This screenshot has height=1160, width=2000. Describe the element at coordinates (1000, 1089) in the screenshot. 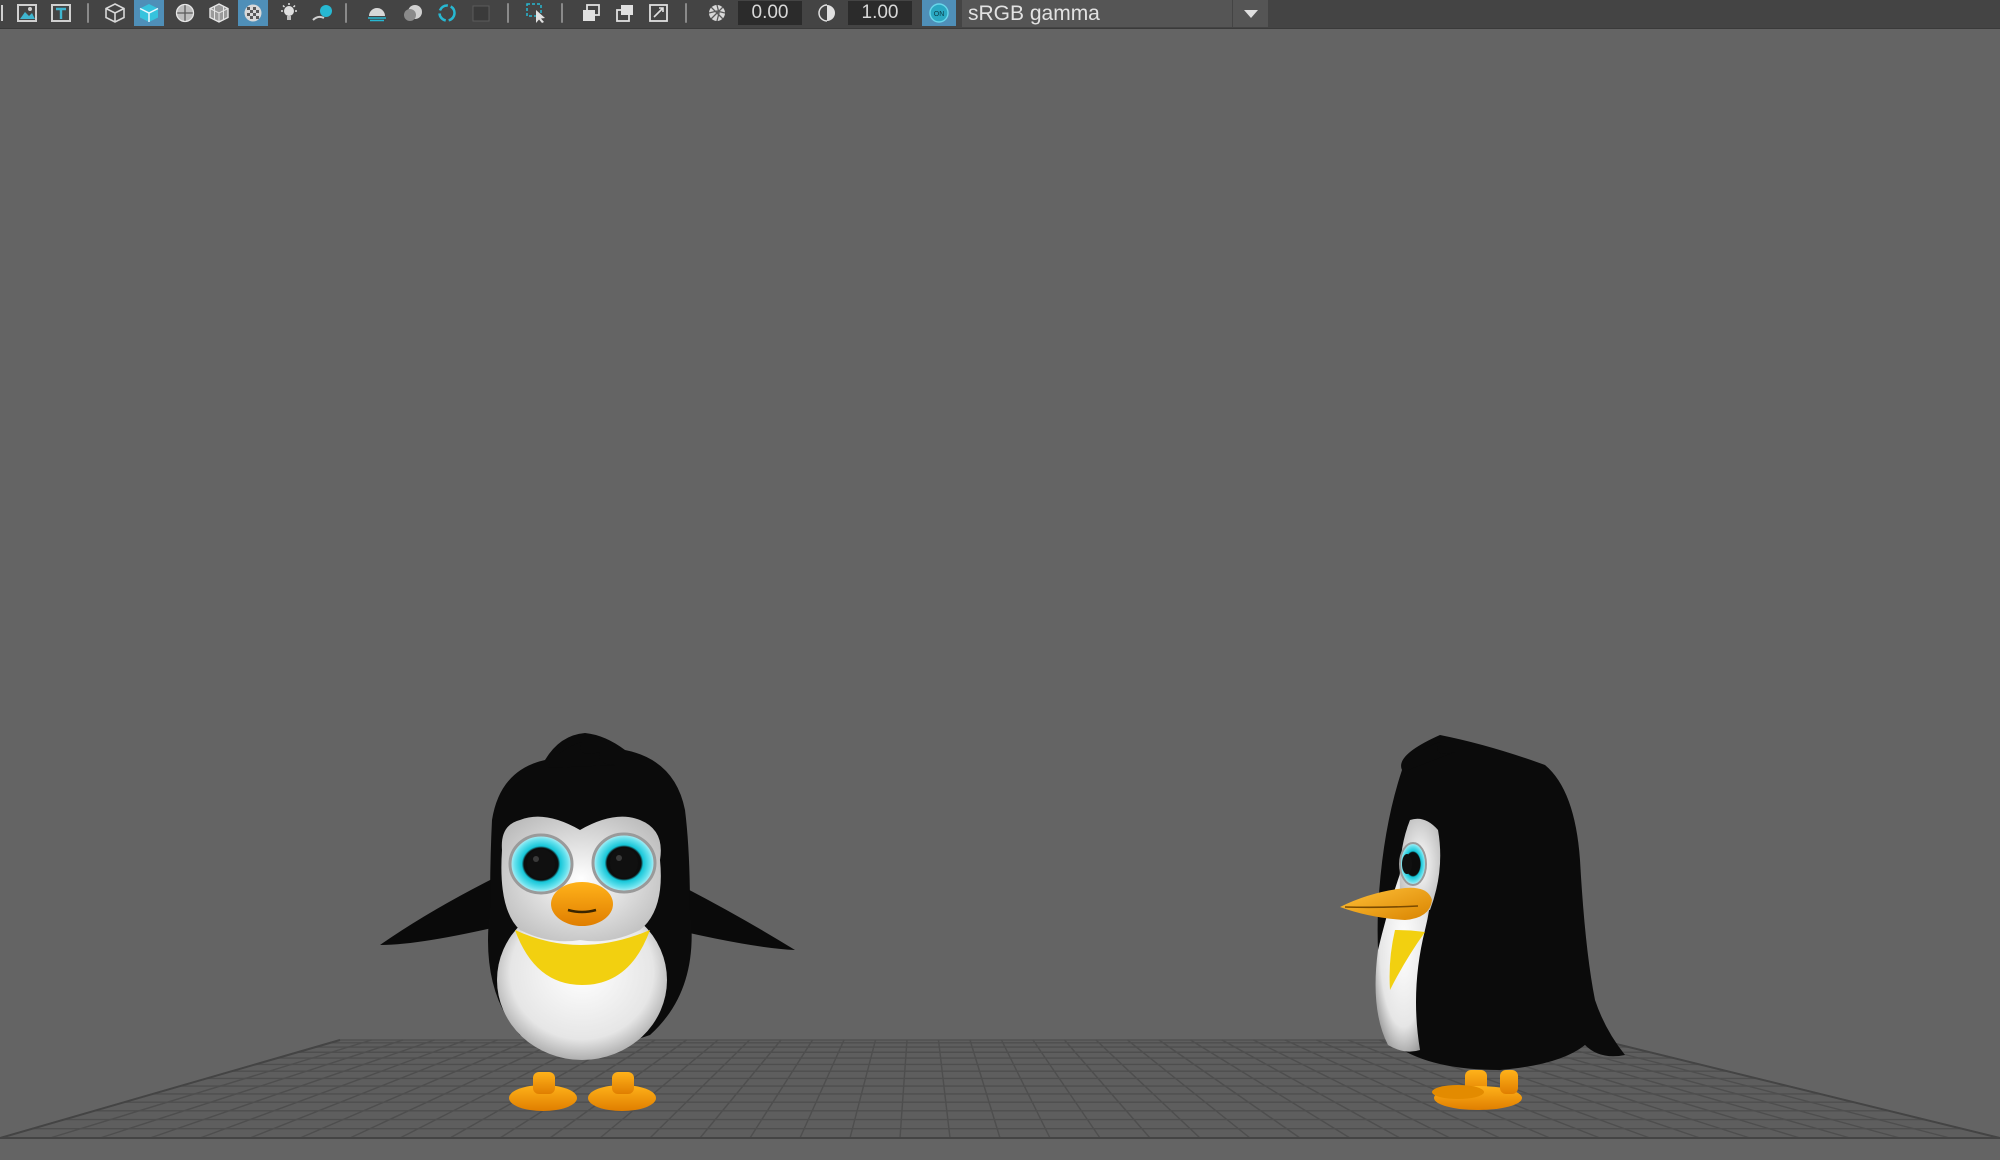

I see `ground-grid` at that location.